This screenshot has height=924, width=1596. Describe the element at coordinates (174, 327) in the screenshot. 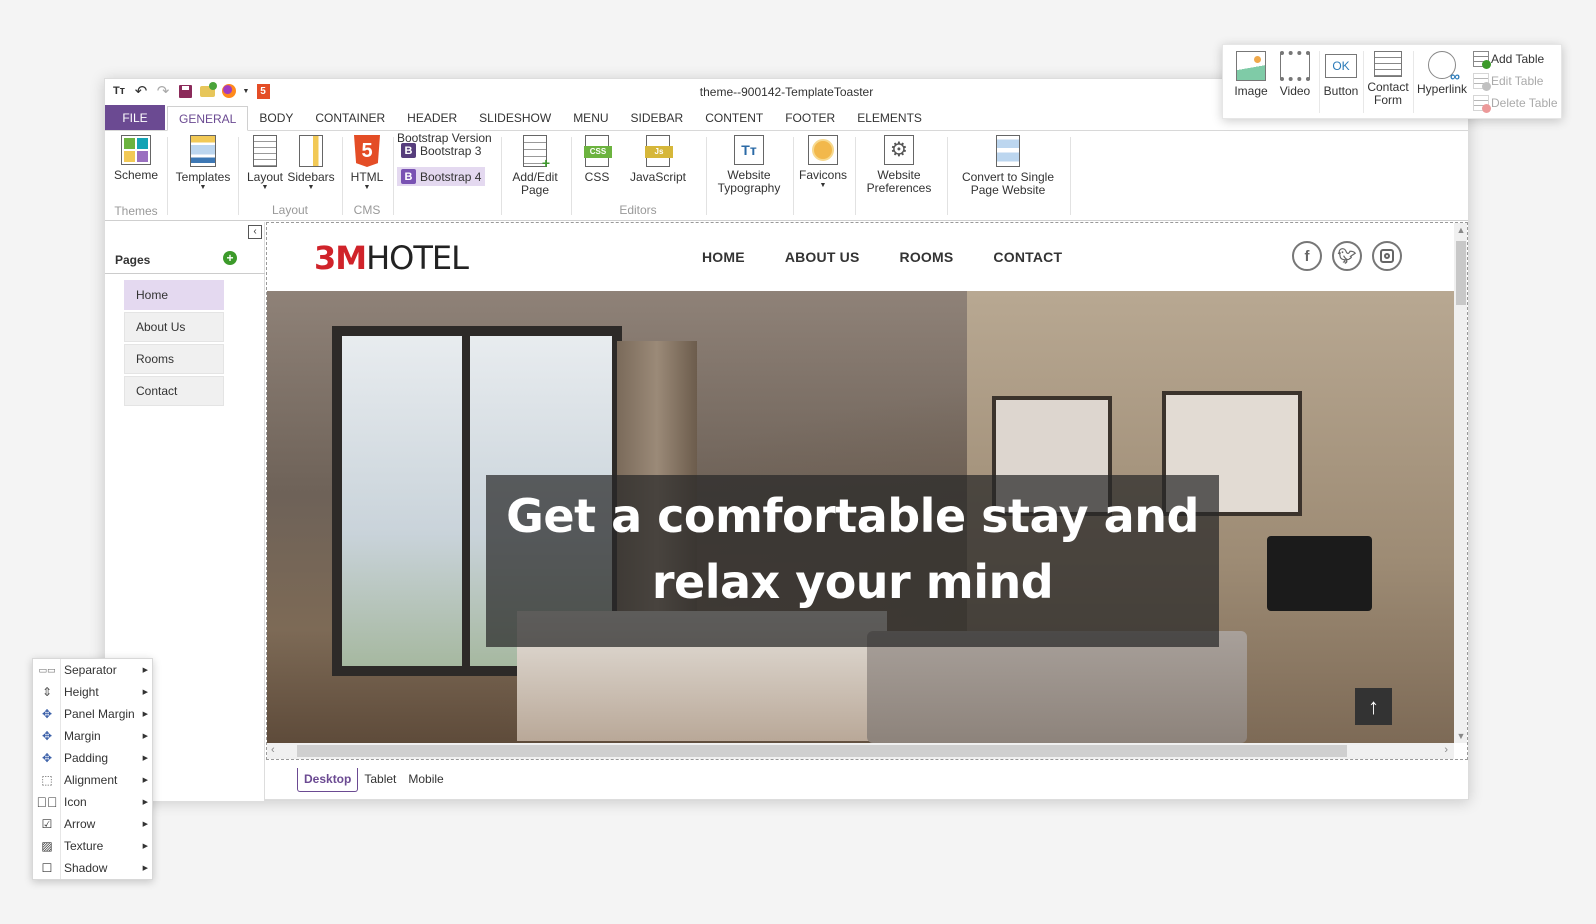

I see `page-item-about-us: About Us` at that location.